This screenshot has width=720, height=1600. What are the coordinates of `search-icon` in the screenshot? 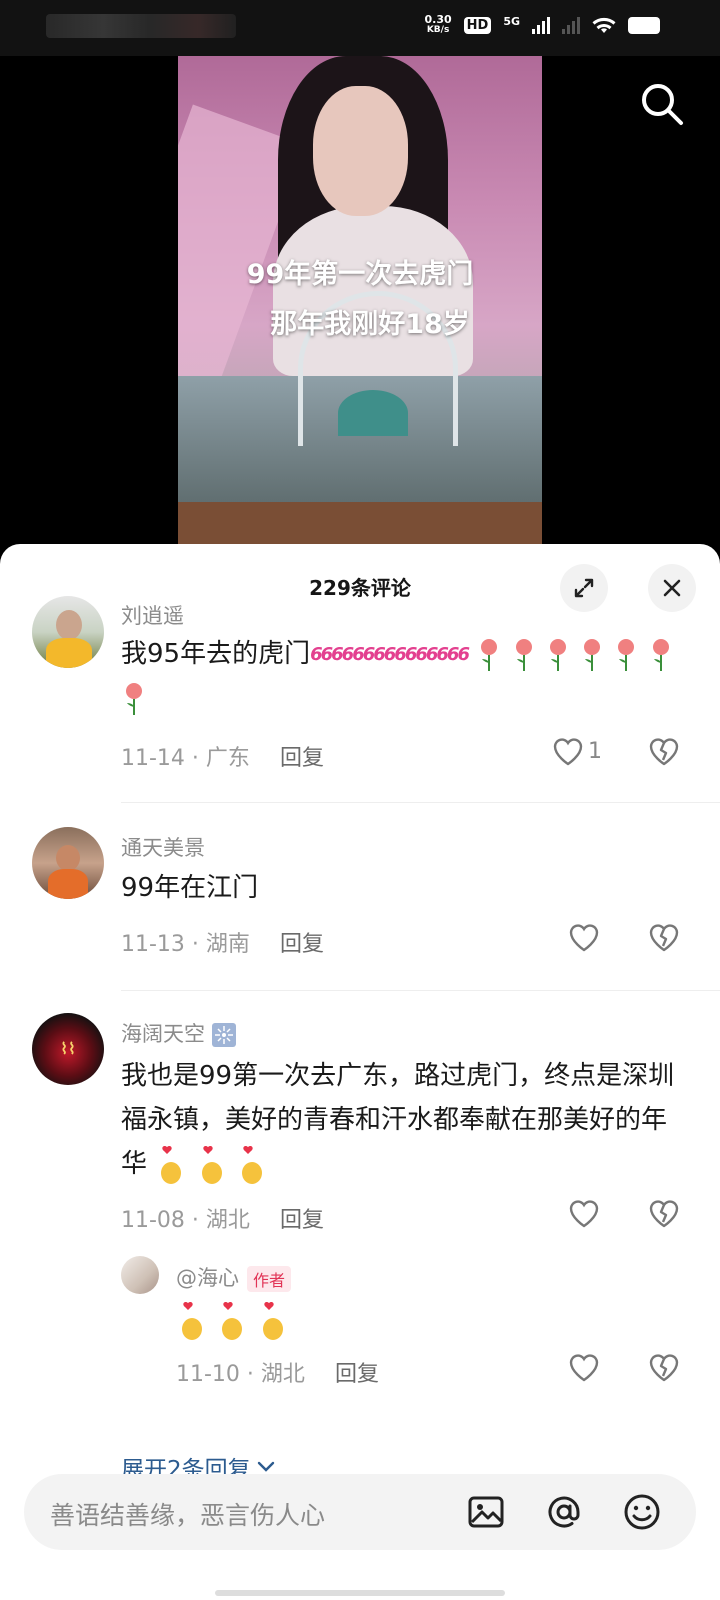 It's located at (662, 104).